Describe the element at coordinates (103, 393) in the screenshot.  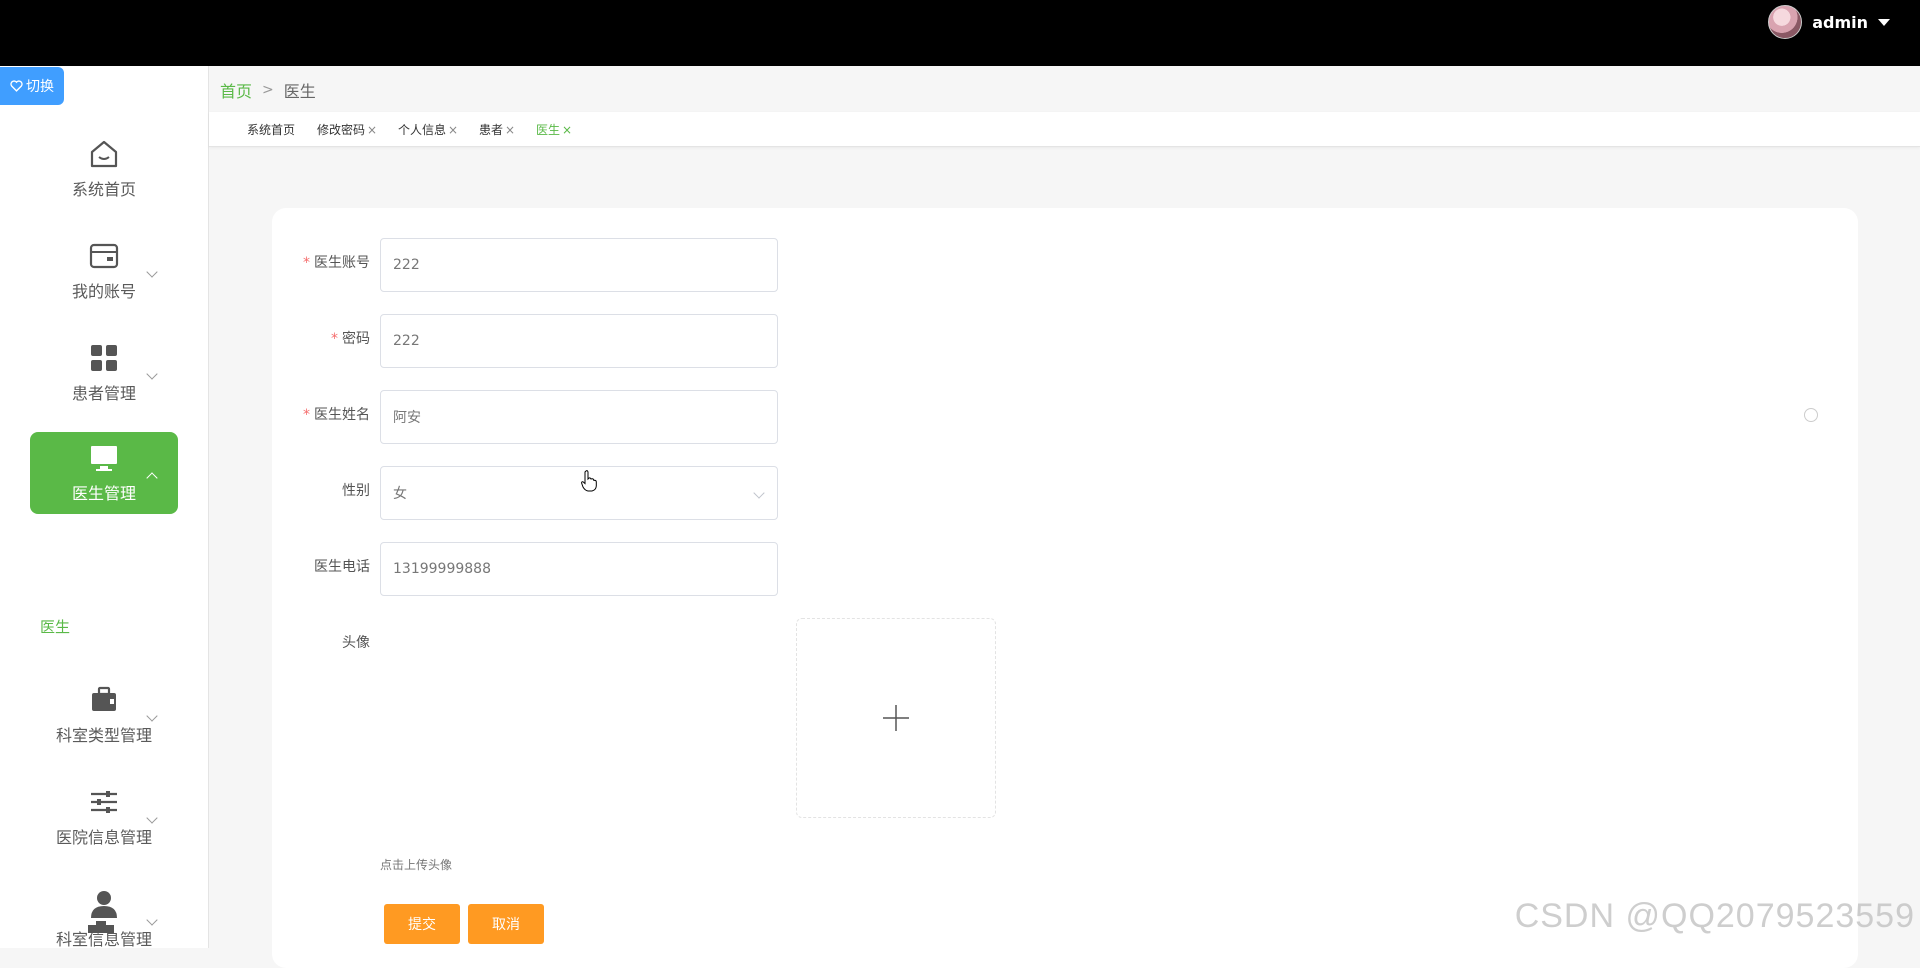
I see `sidebar-item-label: 患者管理` at that location.